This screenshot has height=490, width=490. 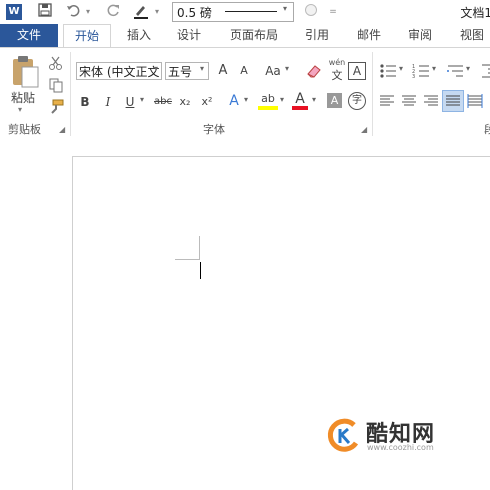 I want to click on cut-icon, so click(x=56, y=63).